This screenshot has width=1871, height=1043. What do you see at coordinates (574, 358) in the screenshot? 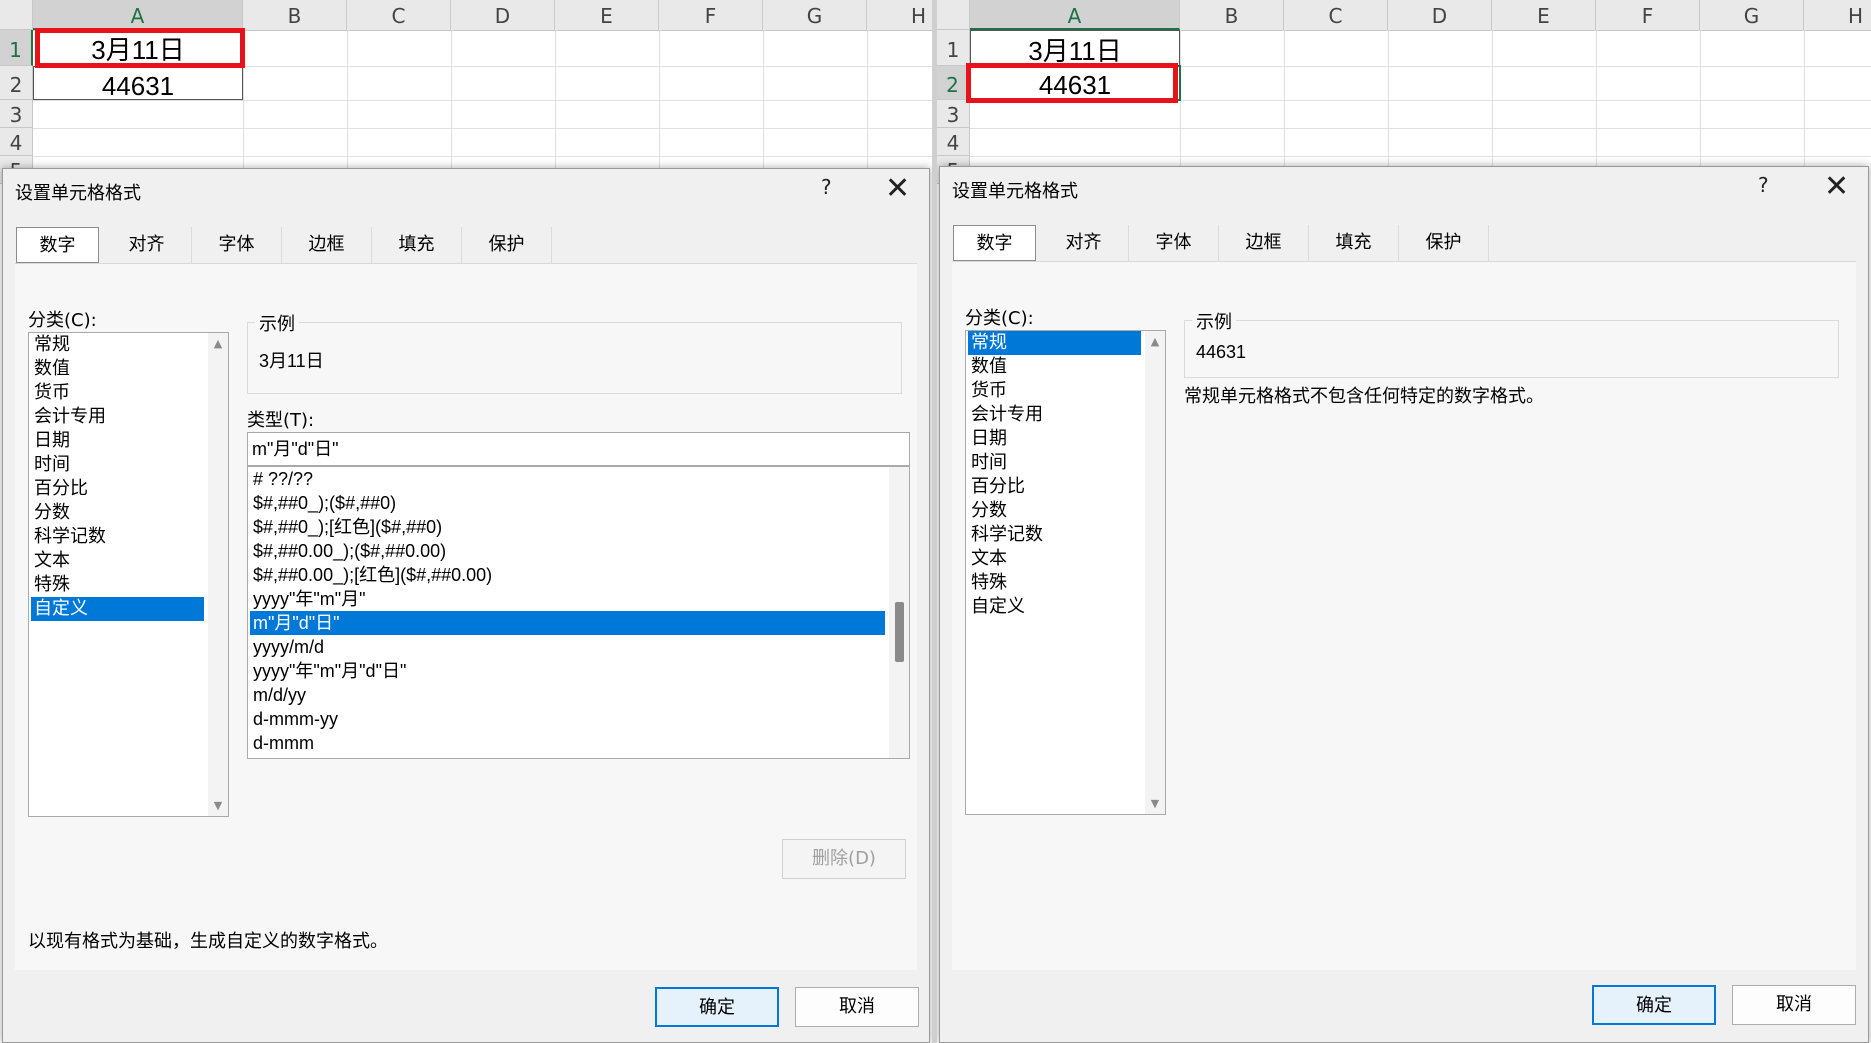
I see `sample-group` at bounding box center [574, 358].